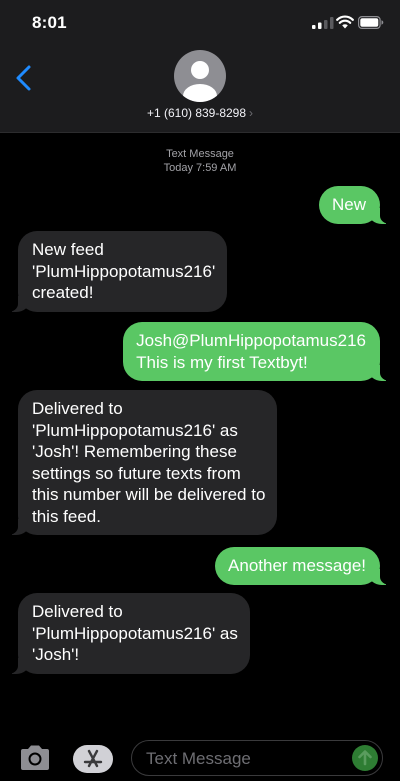 The image size is (400, 781). Describe the element at coordinates (348, 204) in the screenshot. I see `message-text: New` at that location.